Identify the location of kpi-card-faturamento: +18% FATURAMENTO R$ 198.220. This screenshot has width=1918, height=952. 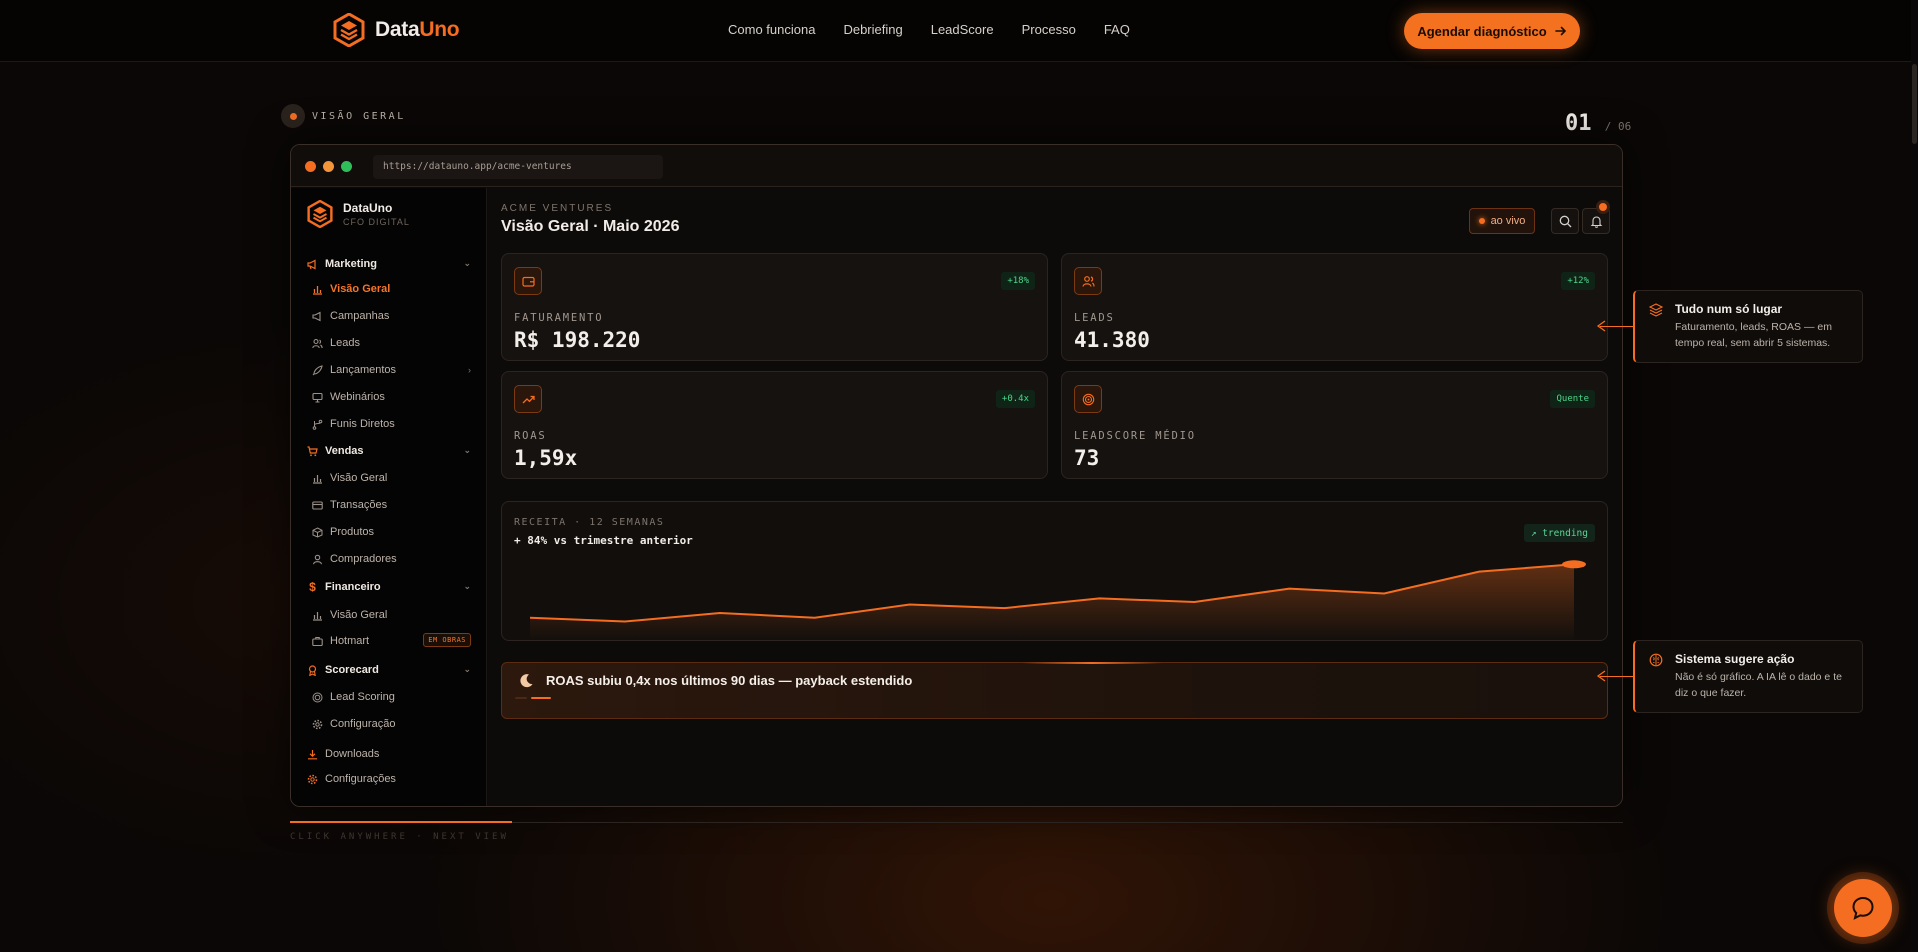
(774, 307).